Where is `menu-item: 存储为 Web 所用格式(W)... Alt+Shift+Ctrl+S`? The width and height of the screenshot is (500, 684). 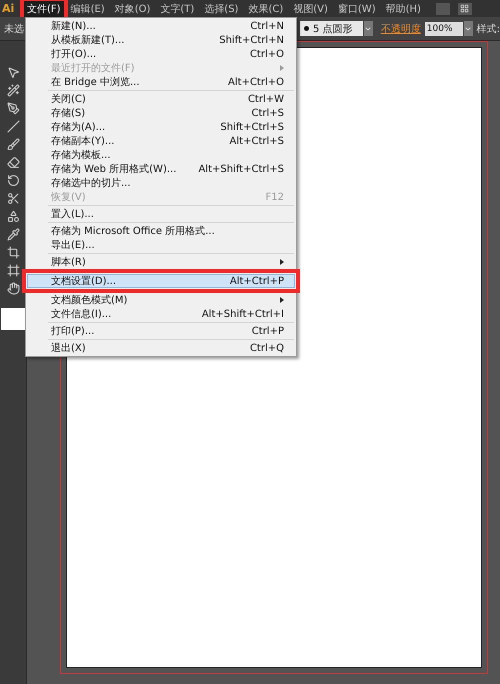 menu-item: 存储为 Web 所用格式(W)... Alt+Shift+Ctrl+S is located at coordinates (161, 169).